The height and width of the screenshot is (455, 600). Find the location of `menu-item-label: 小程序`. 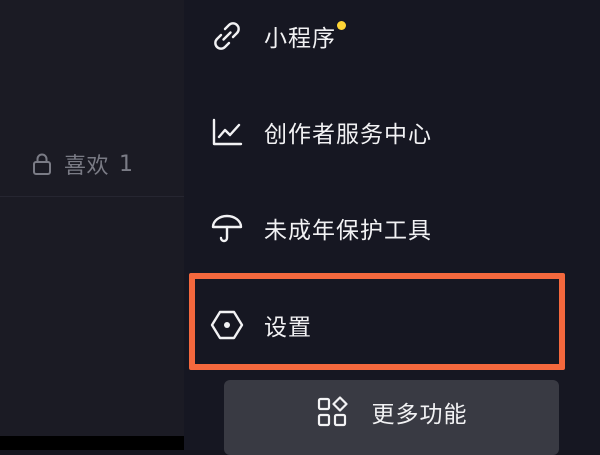

menu-item-label: 小程序 is located at coordinates (300, 39).